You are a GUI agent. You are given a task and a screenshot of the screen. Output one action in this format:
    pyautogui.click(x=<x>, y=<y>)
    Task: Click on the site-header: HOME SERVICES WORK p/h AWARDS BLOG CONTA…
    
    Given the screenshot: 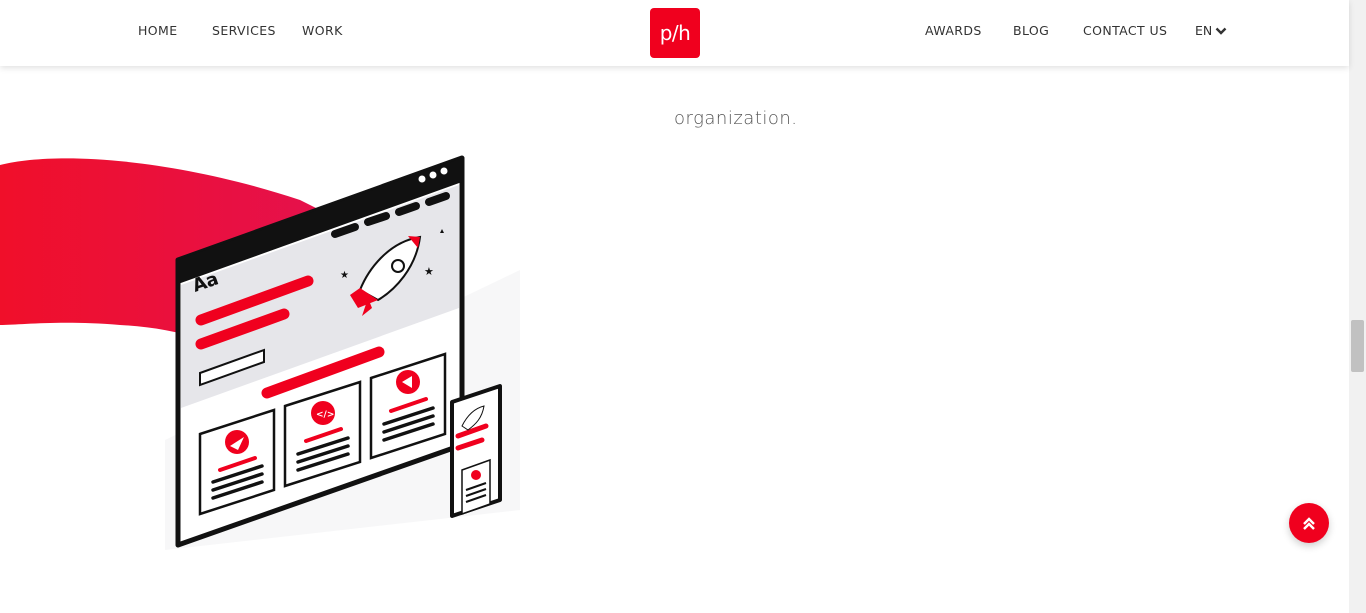 What is the action you would take?
    pyautogui.click(x=674, y=33)
    